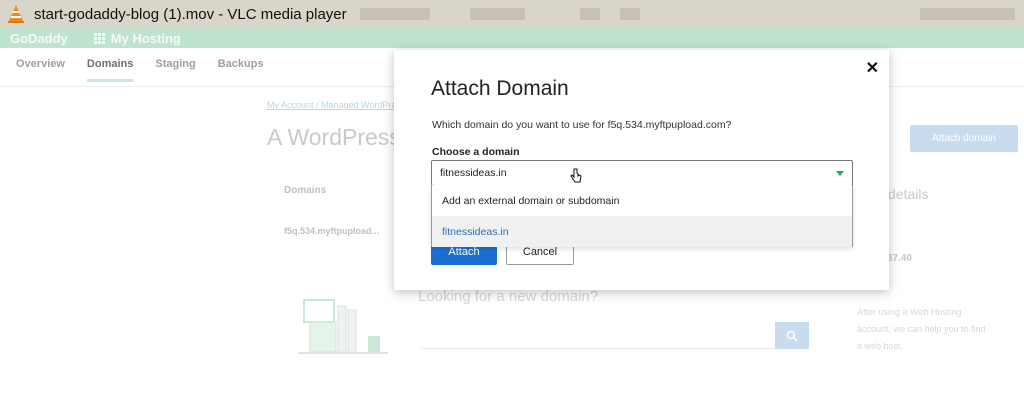 This screenshot has height=393, width=1024. What do you see at coordinates (872, 68) in the screenshot?
I see `close-icon: ✕` at bounding box center [872, 68].